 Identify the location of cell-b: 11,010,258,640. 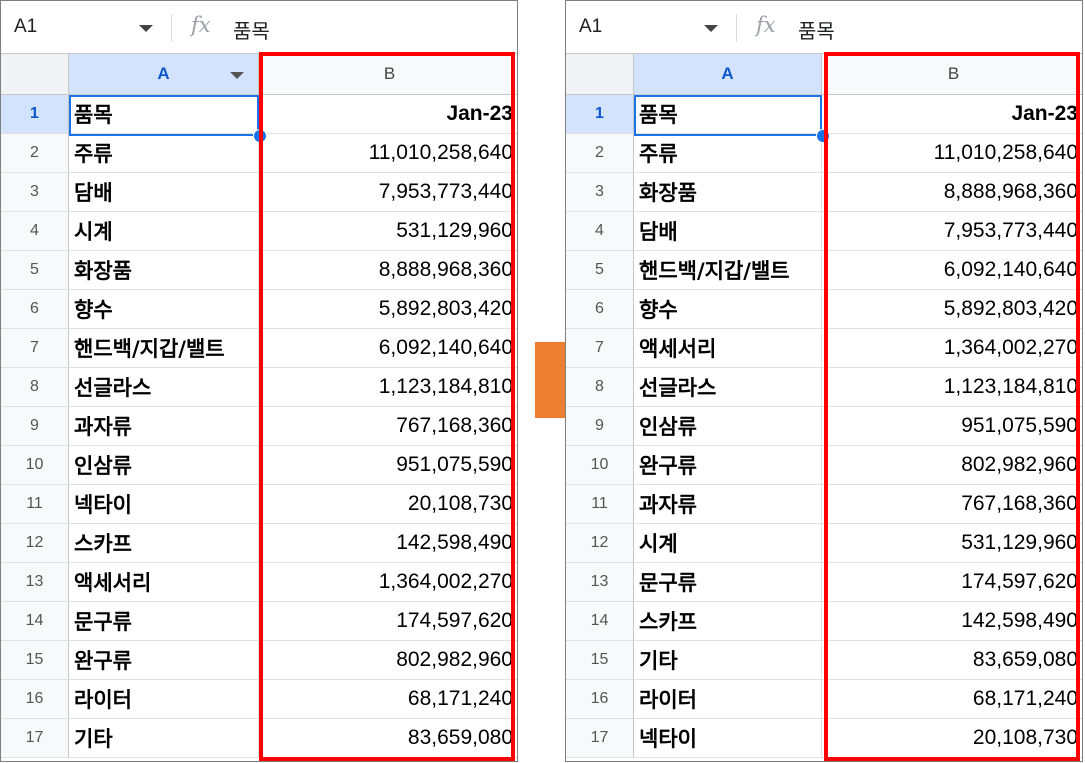
(388, 153).